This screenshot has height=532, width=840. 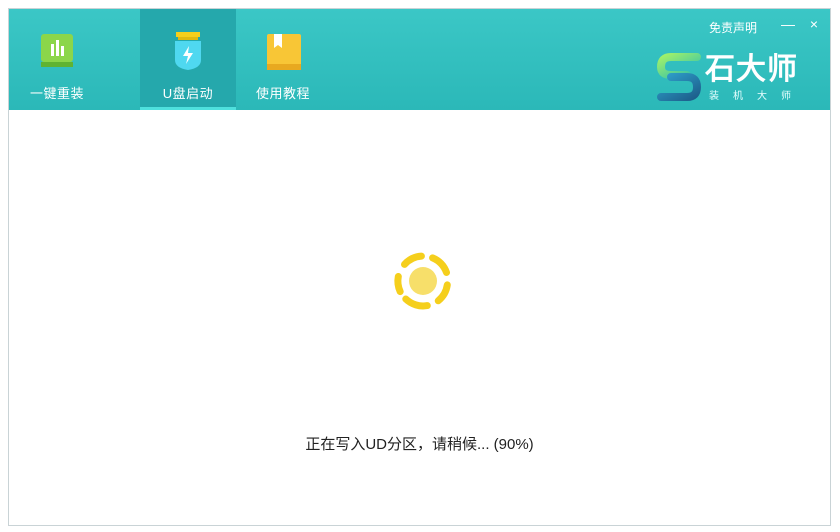 I want to click on usb-drive-icon, so click(x=188, y=51).